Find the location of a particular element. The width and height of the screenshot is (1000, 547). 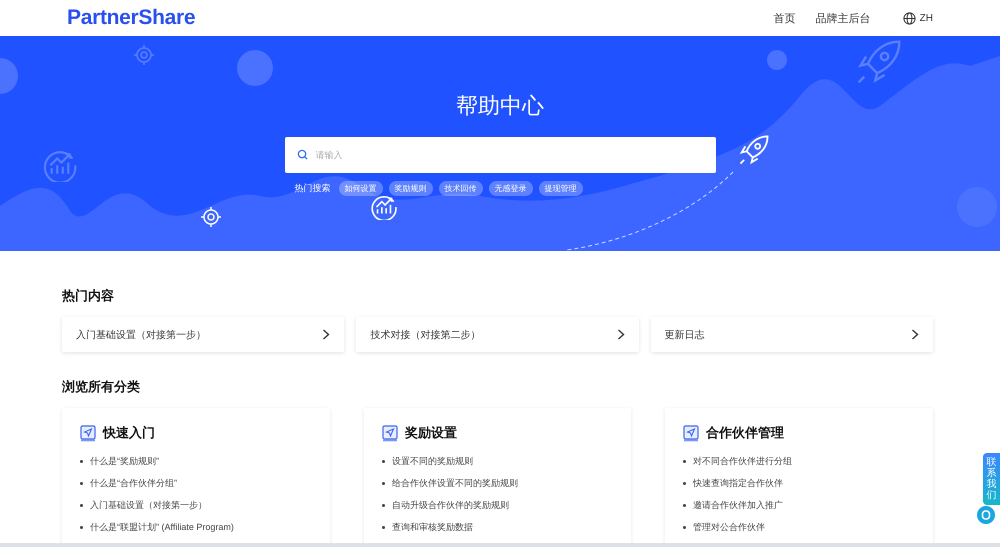

article-link: 邀请合作伙伴加入推广 is located at coordinates (738, 505).